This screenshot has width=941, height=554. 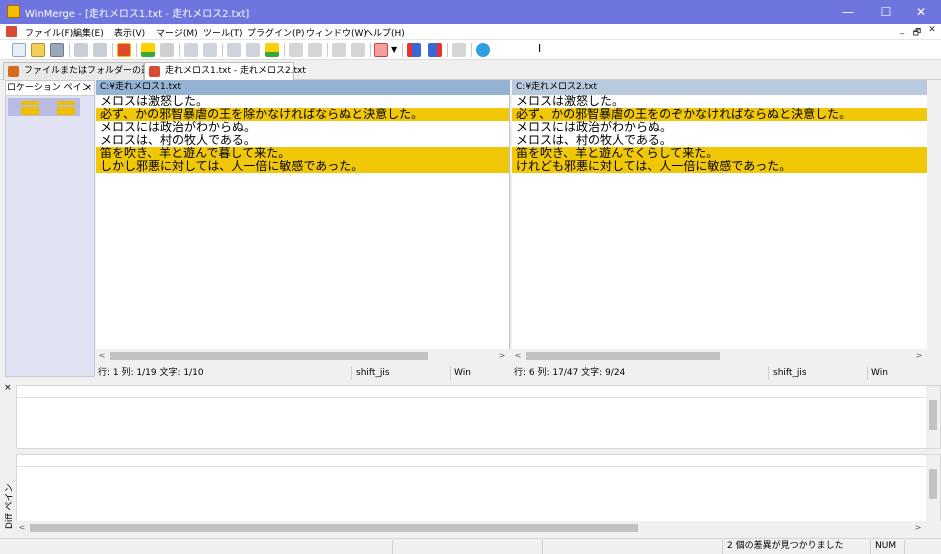 What do you see at coordinates (302, 166) in the screenshot?
I see `left-text-line: しかし邪悪に対しては、人一倍に敏感であった。` at bounding box center [302, 166].